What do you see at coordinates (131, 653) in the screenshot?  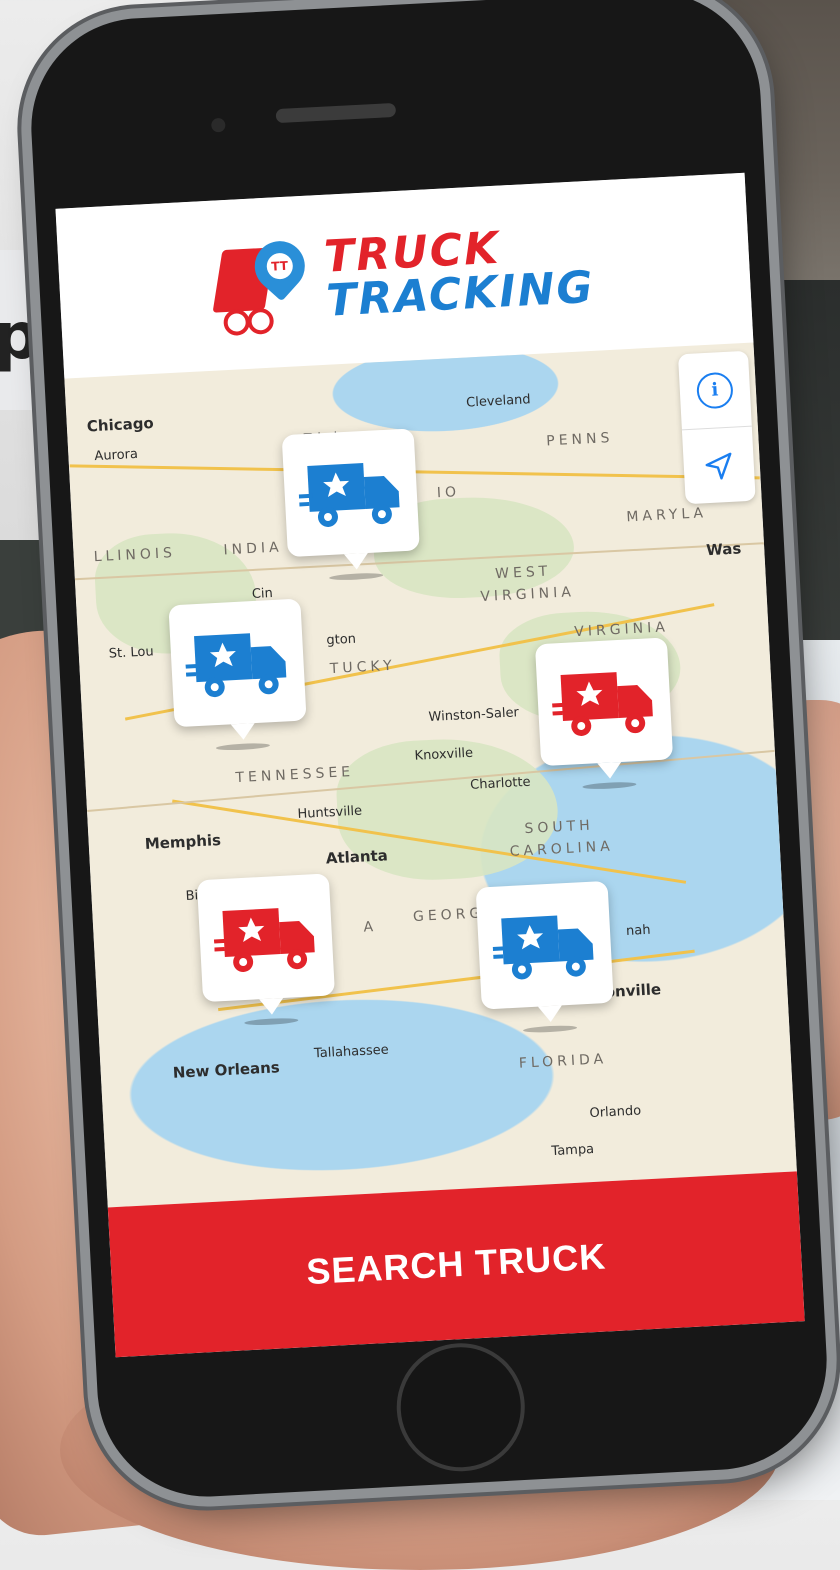 I see `city-label: St. Lou` at bounding box center [131, 653].